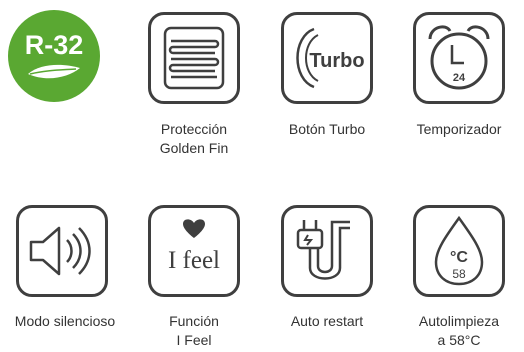 The height and width of the screenshot is (352, 524). I want to click on caption-golden-fin: Protección Golden Fin, so click(194, 139).